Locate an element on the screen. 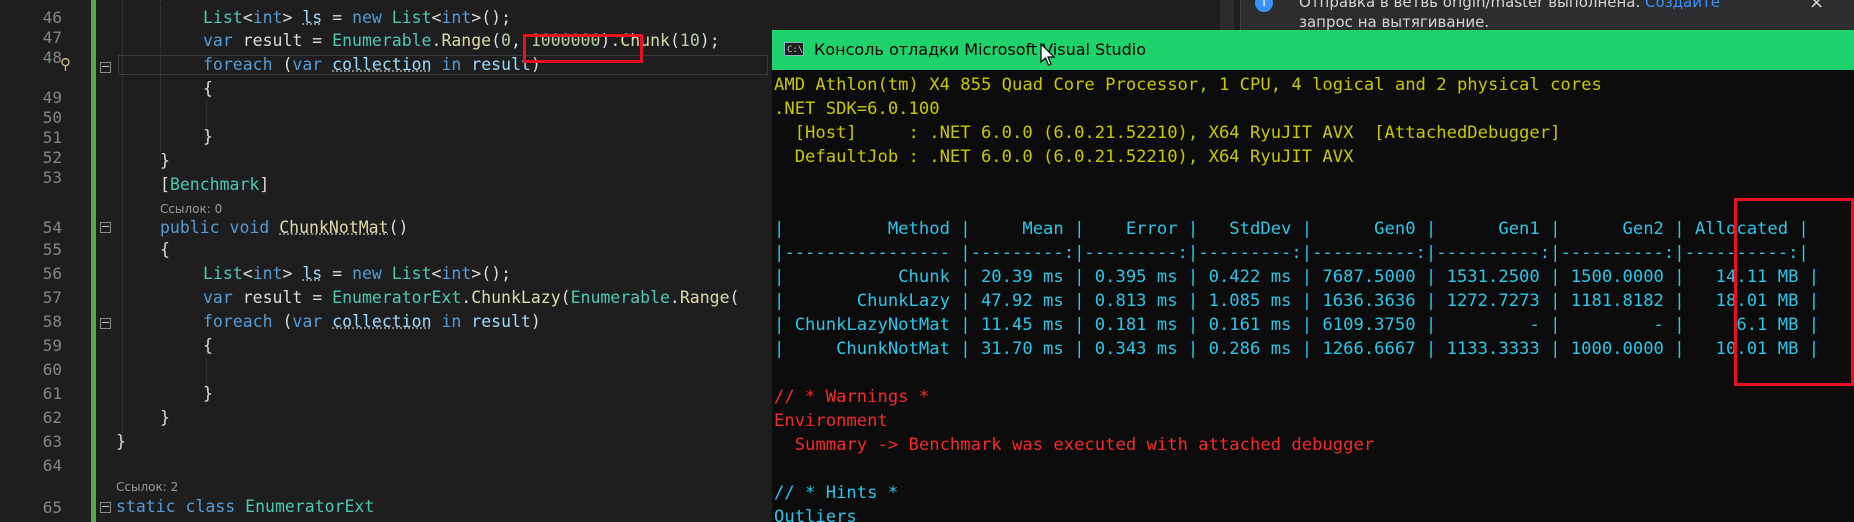  line-number: 54 is located at coordinates (52, 227).